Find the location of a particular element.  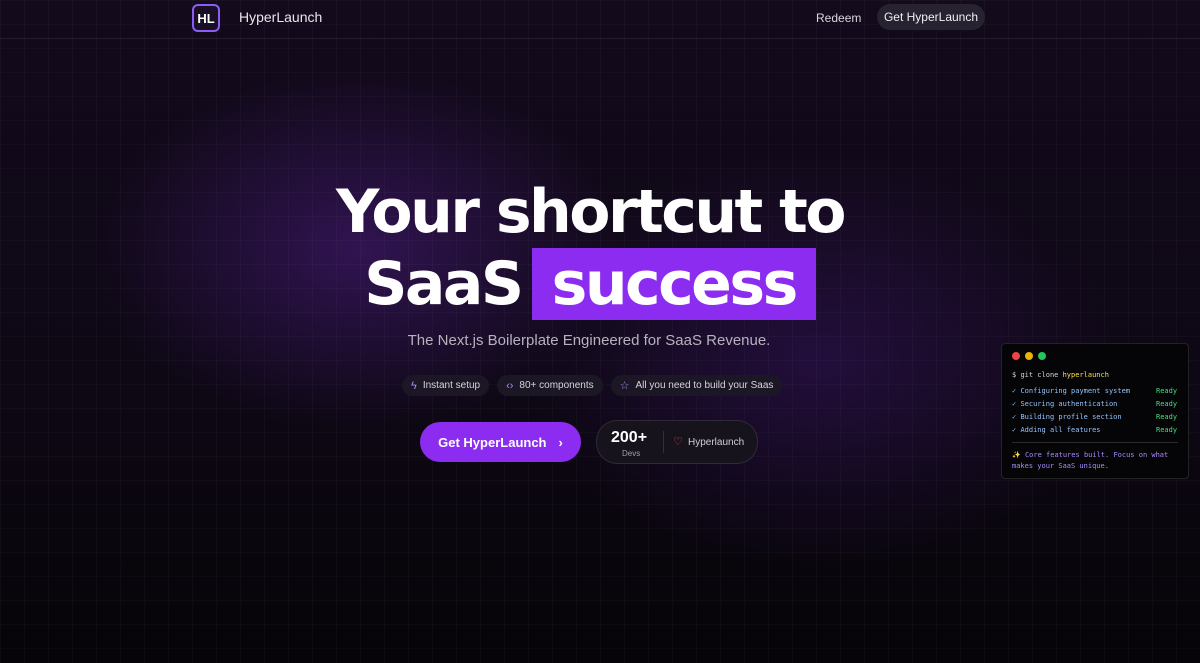

chip-label: 80+ components is located at coordinates (556, 385).